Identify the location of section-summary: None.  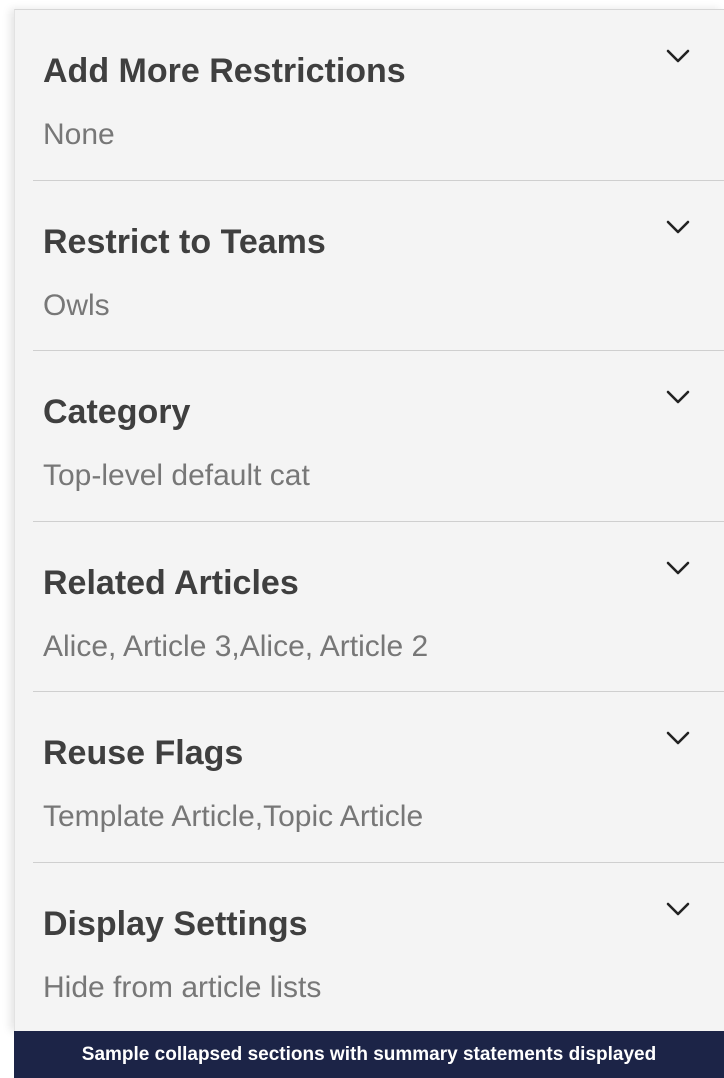
(79, 134).